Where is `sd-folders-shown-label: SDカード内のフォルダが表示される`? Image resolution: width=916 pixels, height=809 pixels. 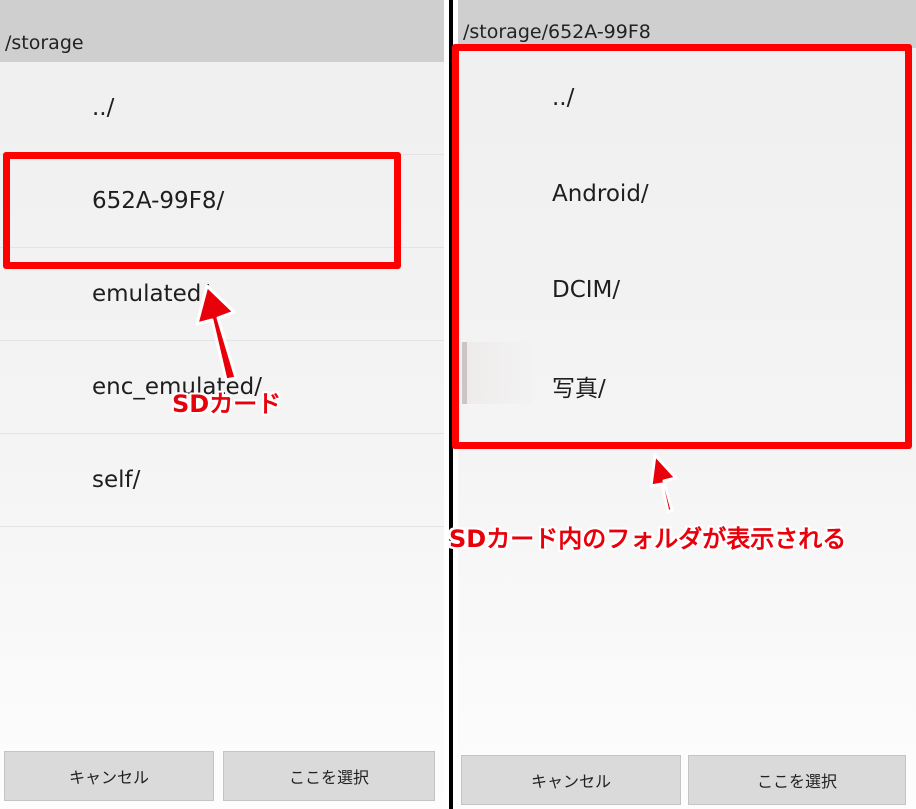
sd-folders-shown-label: SDカード内のフォルダが表示される is located at coordinates (648, 539).